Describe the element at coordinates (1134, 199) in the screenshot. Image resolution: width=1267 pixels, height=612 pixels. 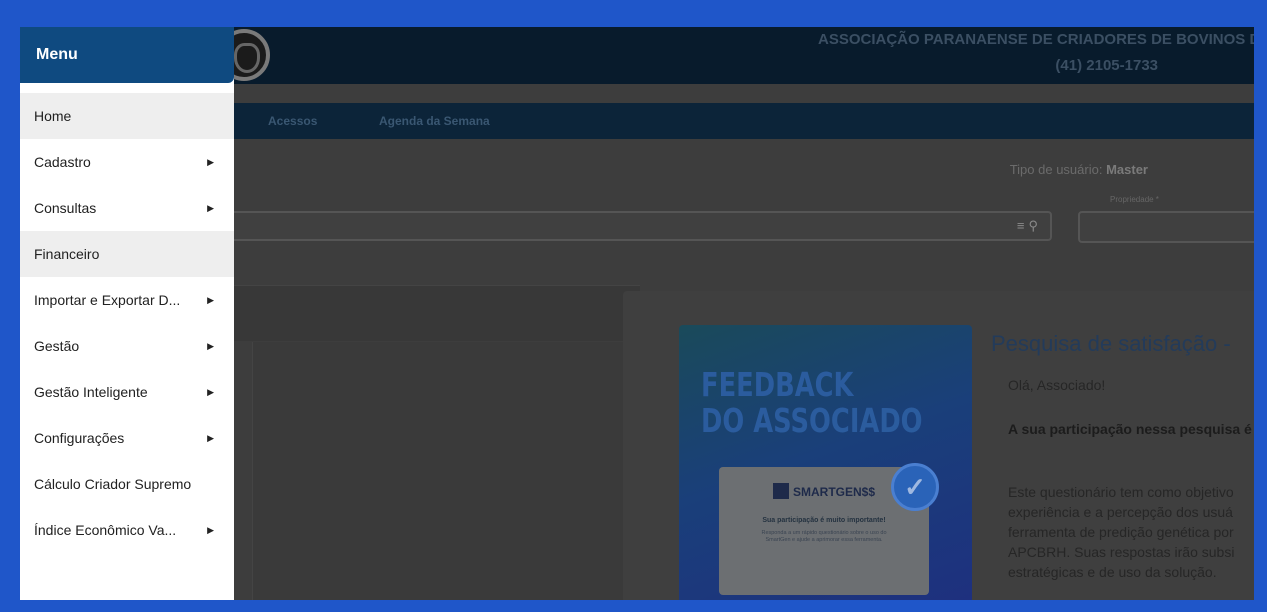
I see `property-label: Propriedade *` at that location.